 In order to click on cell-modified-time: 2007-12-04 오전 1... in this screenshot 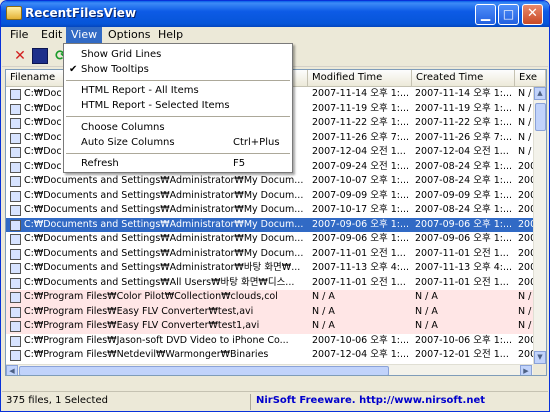, I will do `click(359, 151)`.